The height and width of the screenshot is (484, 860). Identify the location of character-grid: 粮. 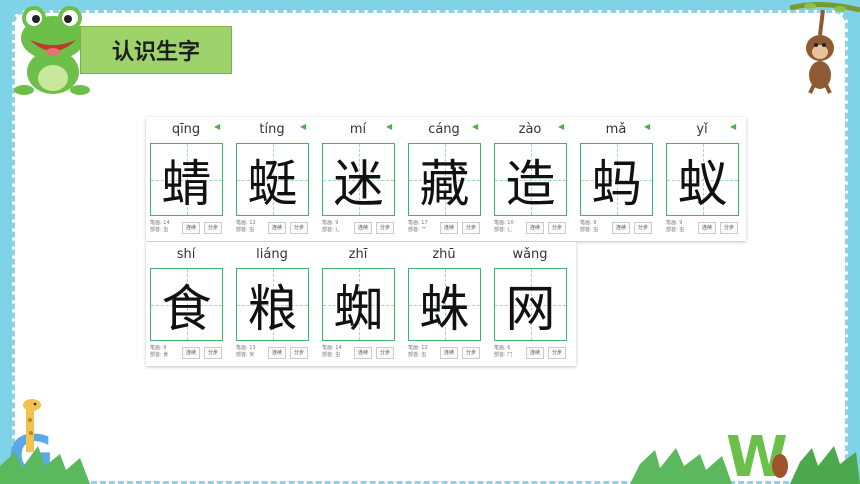
(272, 304).